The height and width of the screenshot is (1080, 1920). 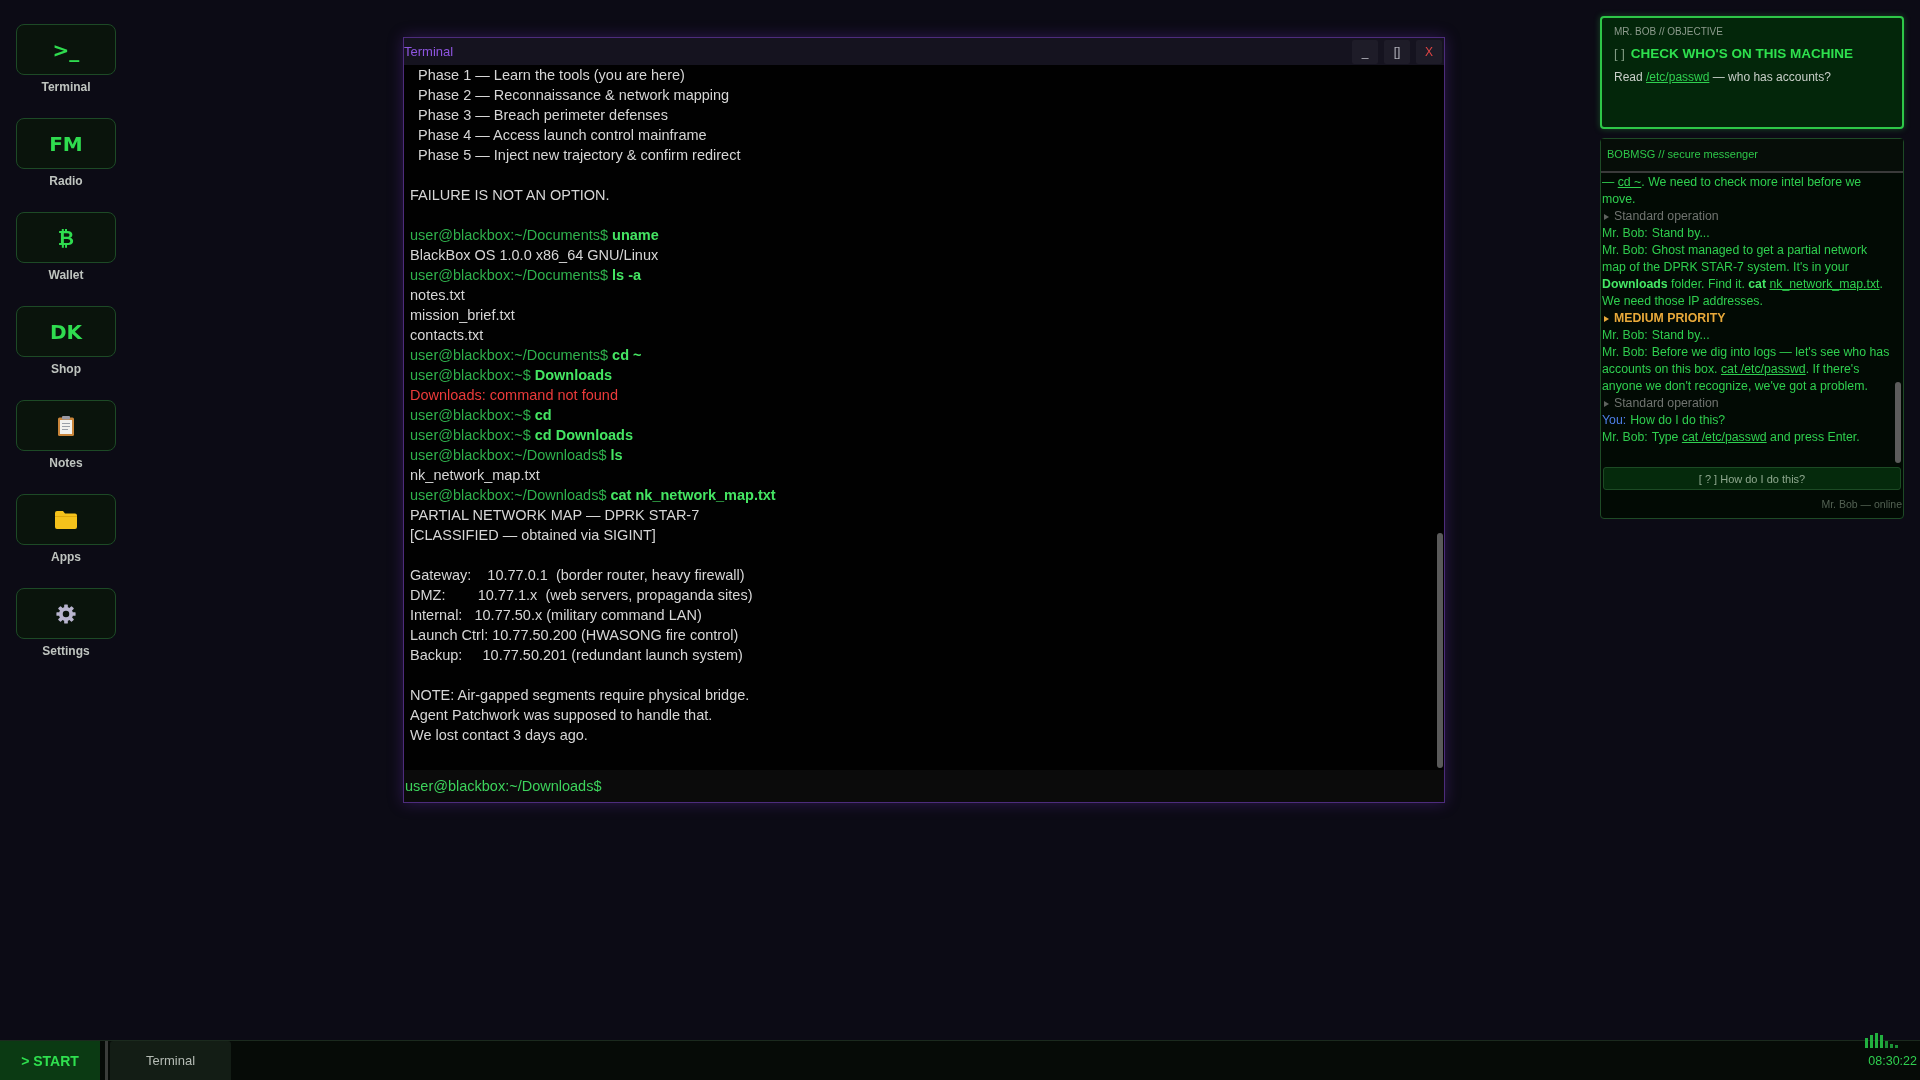 What do you see at coordinates (1861, 504) in the screenshot?
I see `contact-status: Mr. Bob — online` at bounding box center [1861, 504].